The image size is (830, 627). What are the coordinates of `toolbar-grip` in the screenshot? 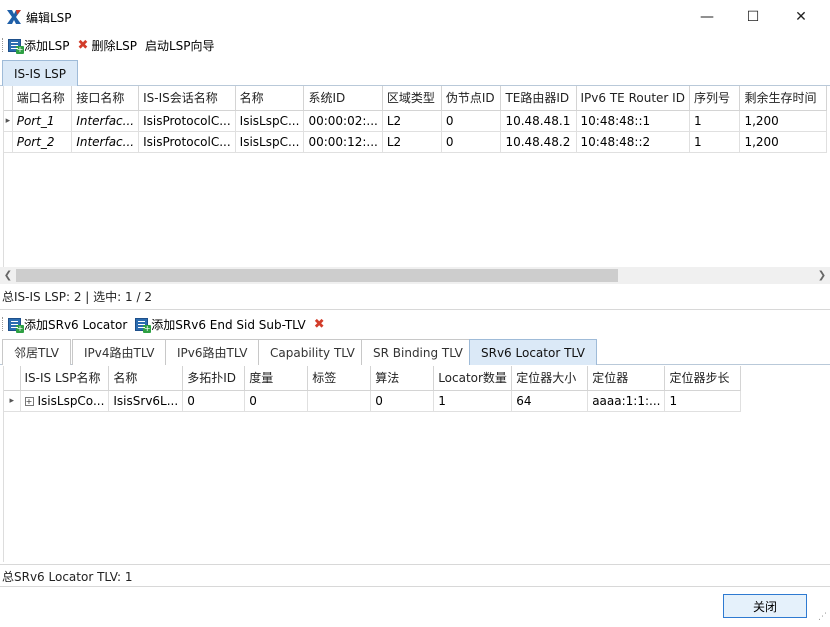 It's located at (3, 324).